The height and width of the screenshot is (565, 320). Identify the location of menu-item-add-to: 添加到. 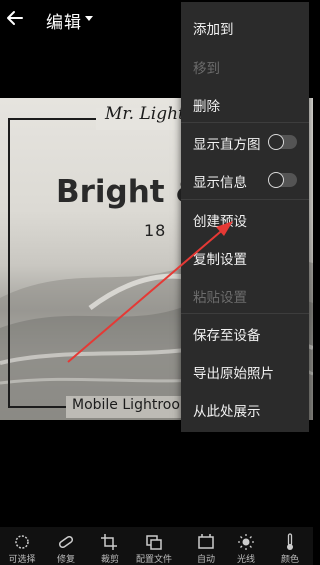
(245, 27).